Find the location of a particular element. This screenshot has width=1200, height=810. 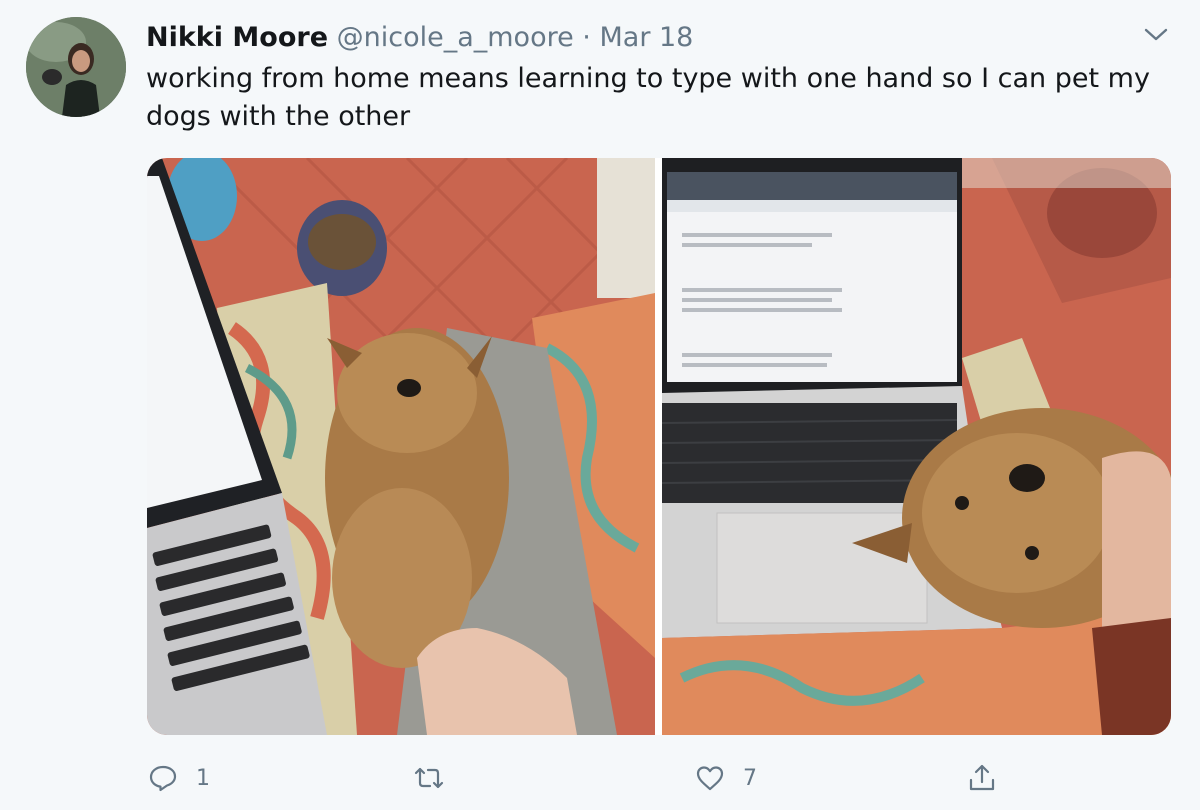

tweet-date: Mar 18 is located at coordinates (646, 37).